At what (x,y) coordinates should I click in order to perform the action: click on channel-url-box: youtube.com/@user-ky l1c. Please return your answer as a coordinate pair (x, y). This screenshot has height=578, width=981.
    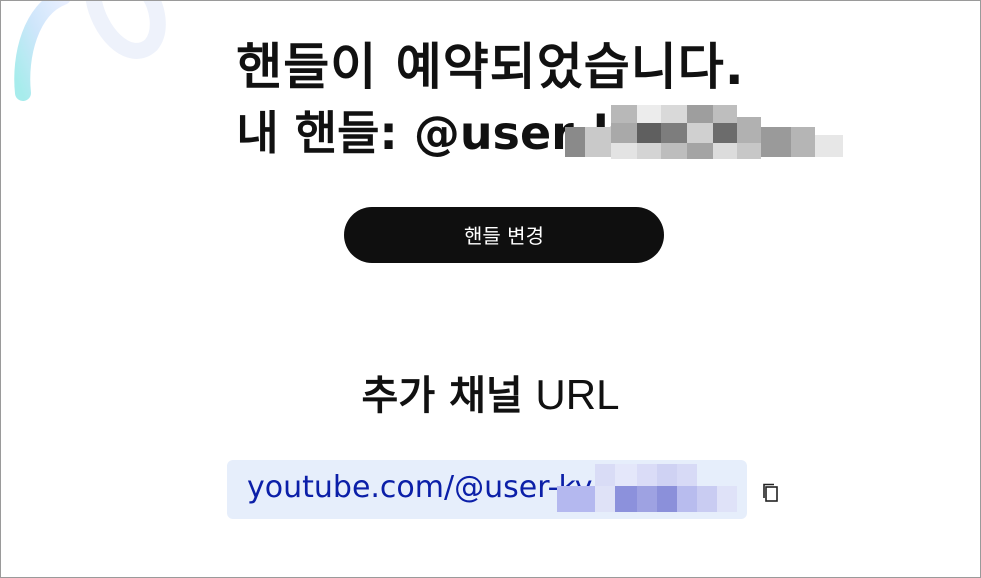
    Looking at the image, I should click on (487, 489).